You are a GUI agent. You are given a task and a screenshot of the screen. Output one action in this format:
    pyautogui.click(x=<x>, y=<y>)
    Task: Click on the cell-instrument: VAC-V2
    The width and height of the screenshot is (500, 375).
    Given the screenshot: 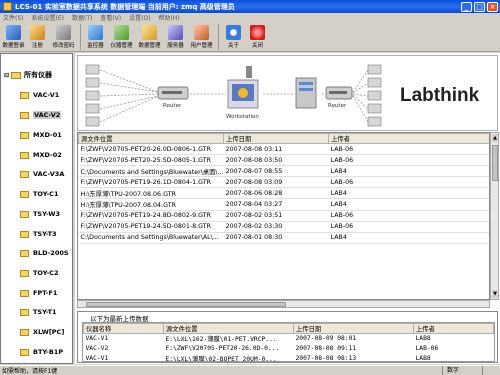 What is the action you would take?
    pyautogui.click(x=97, y=348)
    